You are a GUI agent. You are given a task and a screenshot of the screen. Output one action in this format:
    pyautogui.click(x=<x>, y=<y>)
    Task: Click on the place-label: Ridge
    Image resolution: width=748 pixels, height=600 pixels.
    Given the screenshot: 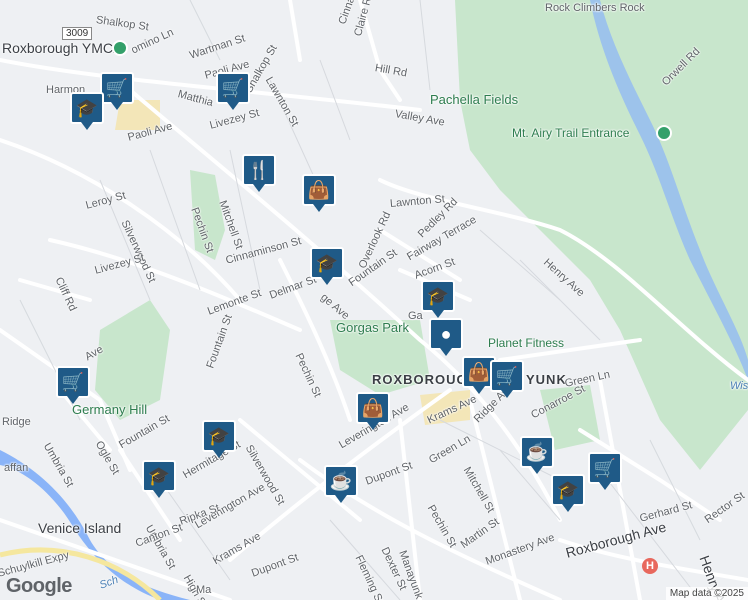 What is the action you would take?
    pyautogui.click(x=16, y=422)
    